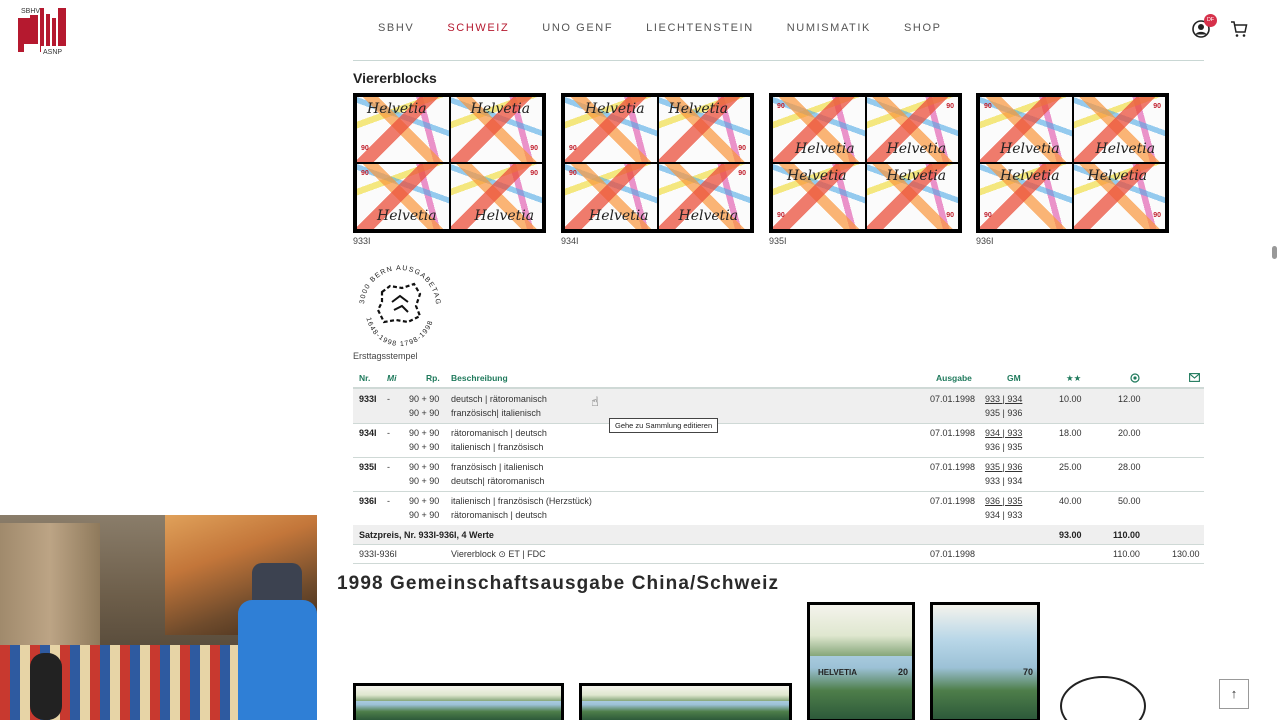  I want to click on stamp-caption-936i: 936I, so click(985, 241).